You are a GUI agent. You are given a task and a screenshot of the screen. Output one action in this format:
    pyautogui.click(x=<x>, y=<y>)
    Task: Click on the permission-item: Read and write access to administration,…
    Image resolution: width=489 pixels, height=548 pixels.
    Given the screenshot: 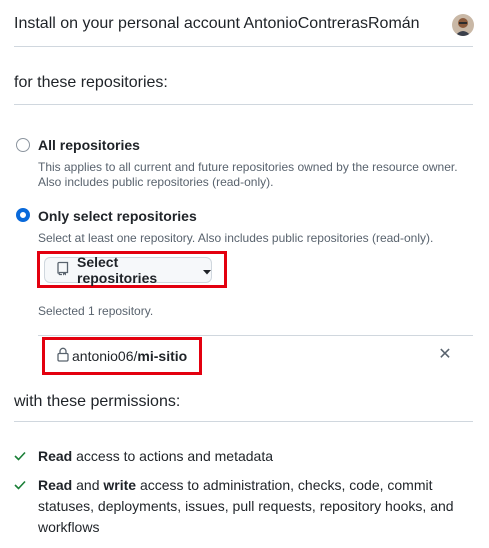 What is the action you would take?
    pyautogui.click(x=241, y=506)
    